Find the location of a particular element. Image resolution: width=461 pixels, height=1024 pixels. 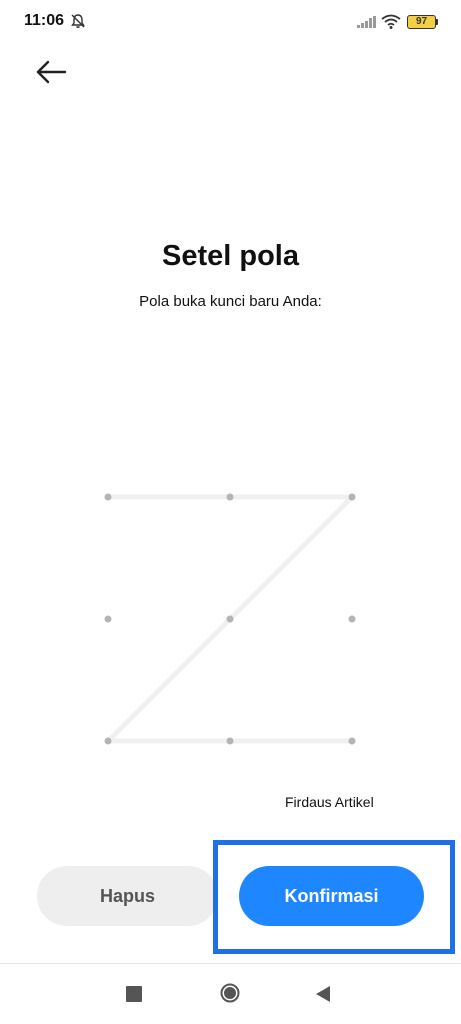

status-time: 11:06 is located at coordinates (44, 20).